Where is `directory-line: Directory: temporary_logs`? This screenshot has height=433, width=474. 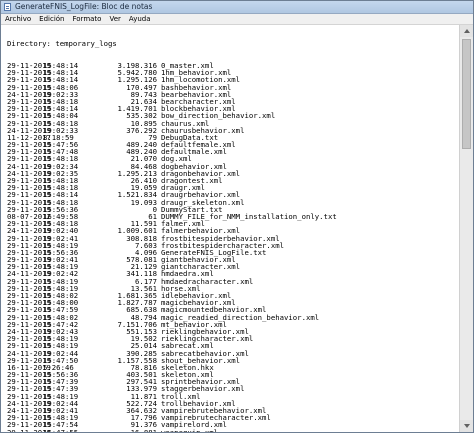 directory-line: Directory: temporary_logs is located at coordinates (62, 44).